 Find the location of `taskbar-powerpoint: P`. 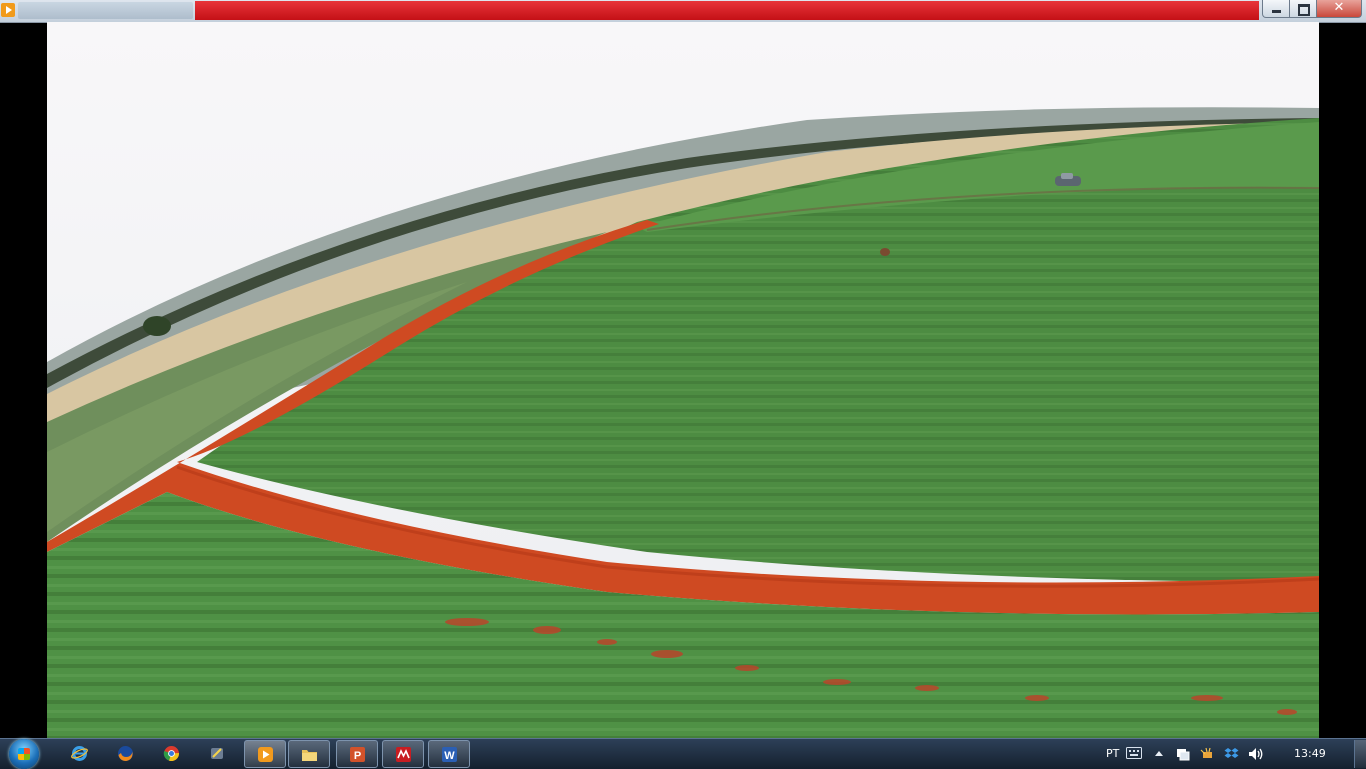

taskbar-powerpoint: P is located at coordinates (357, 754).